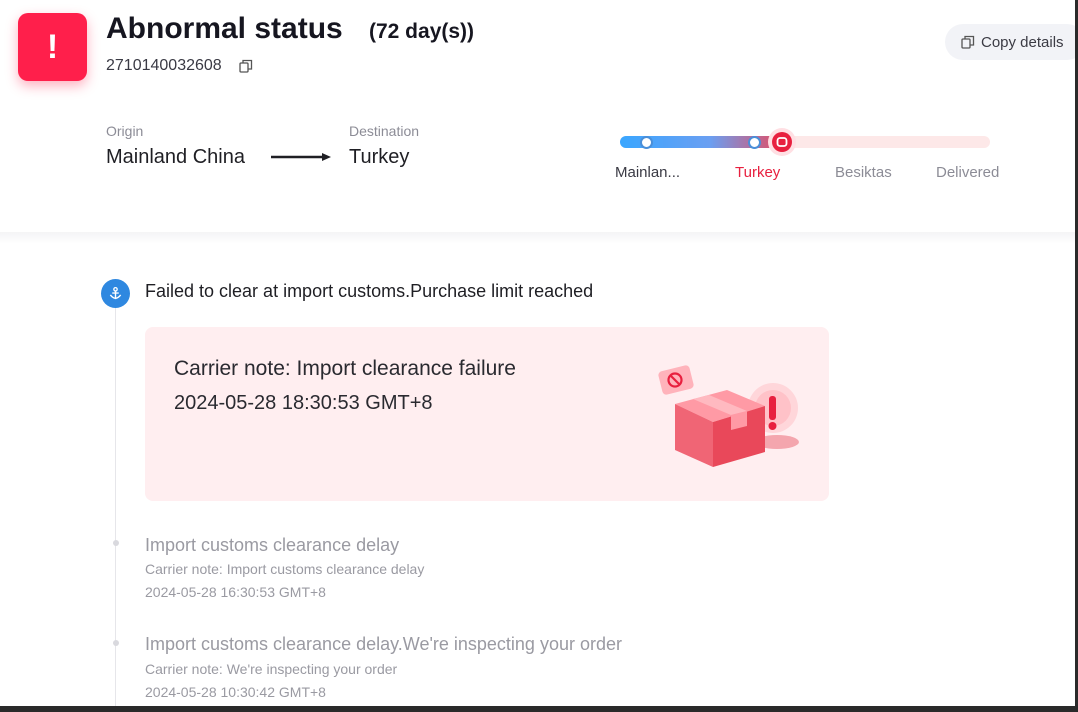 The image size is (1078, 712). I want to click on progress-step-label: Turkey, so click(758, 172).